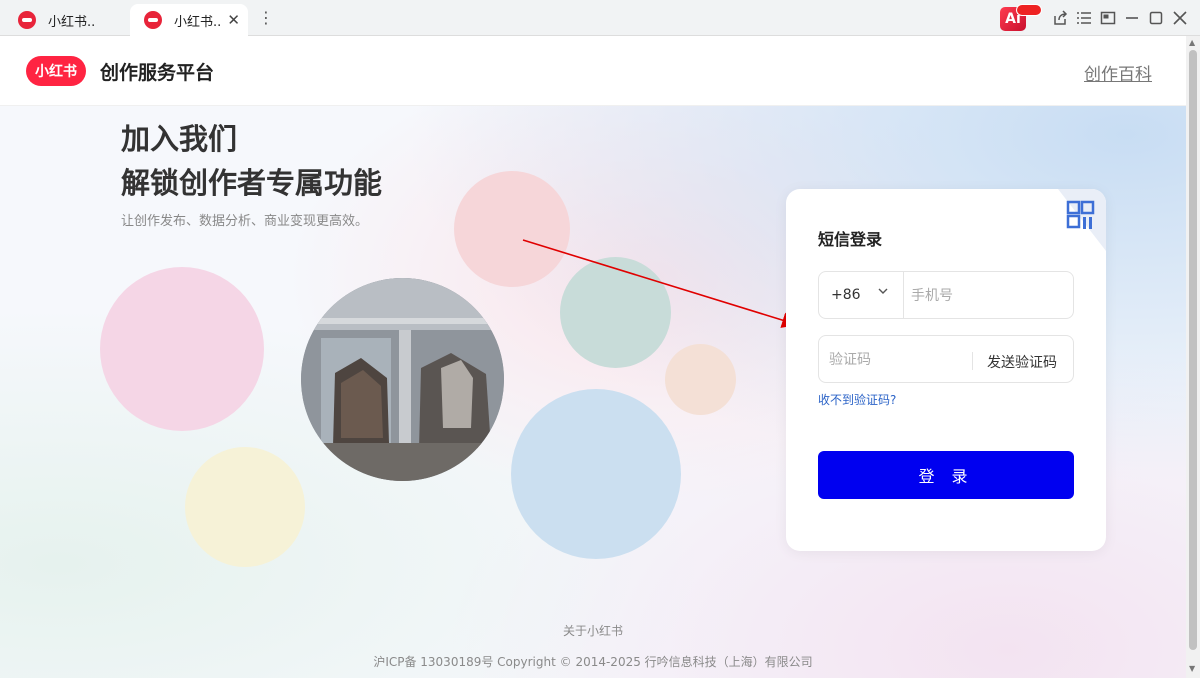  I want to click on share-icon, so click(1060, 18).